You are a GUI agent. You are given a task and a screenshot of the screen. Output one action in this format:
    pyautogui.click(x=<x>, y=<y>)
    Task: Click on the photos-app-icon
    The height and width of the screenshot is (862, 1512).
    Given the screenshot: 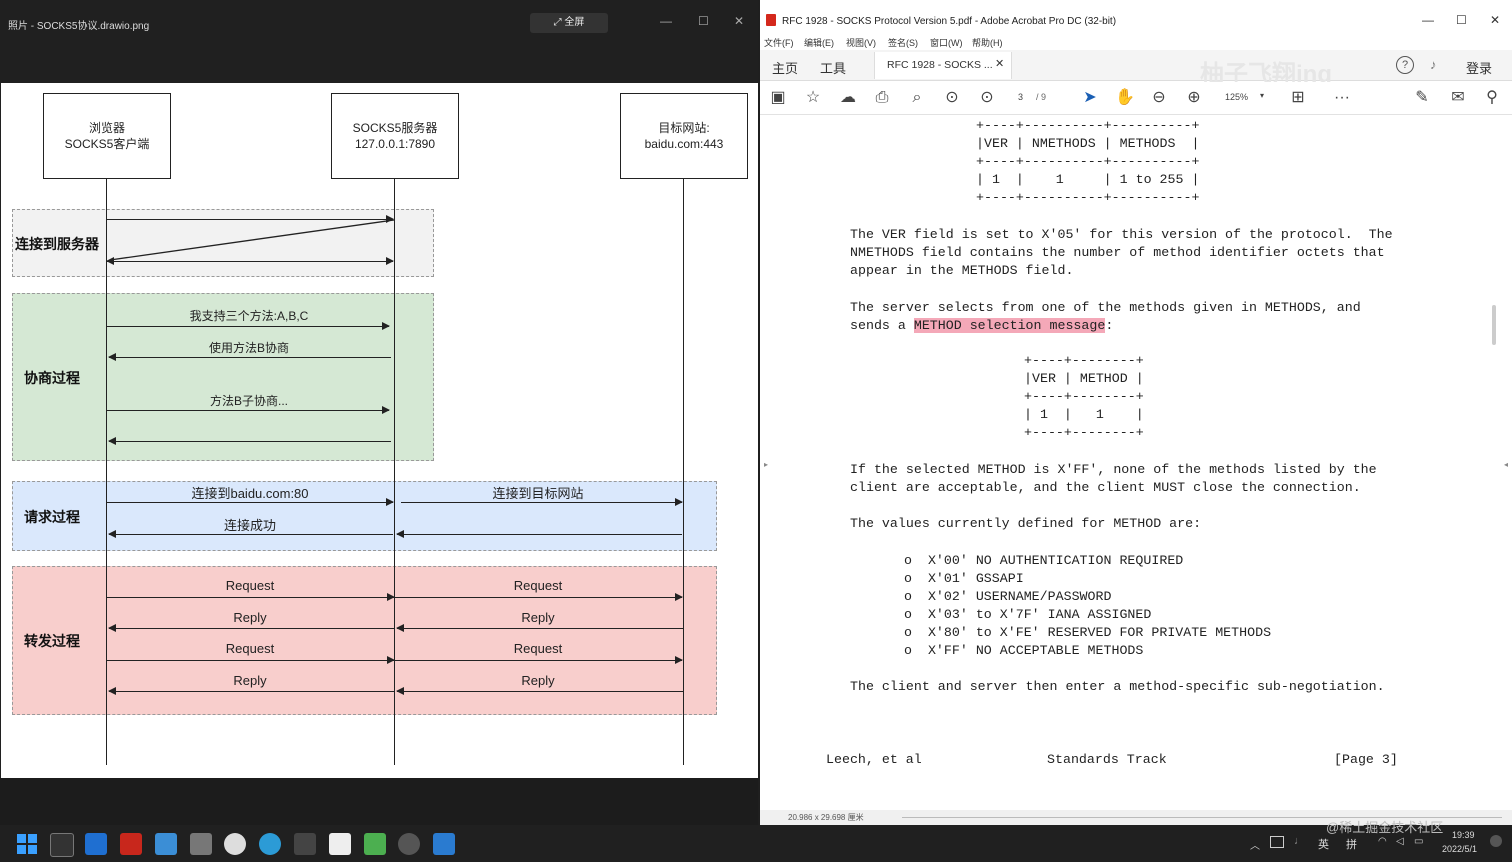 What is the action you would take?
    pyautogui.click(x=166, y=844)
    